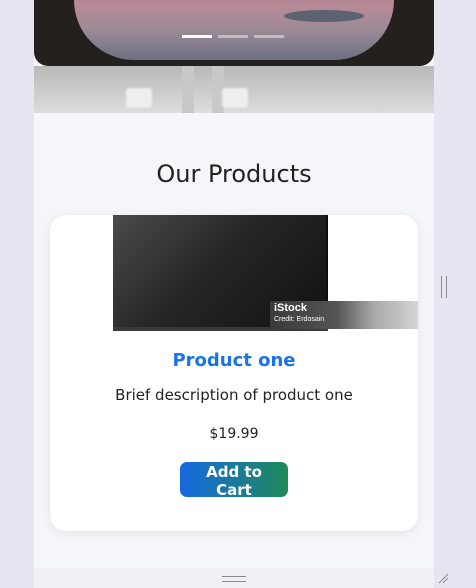 The height and width of the screenshot is (588, 476). I want to click on hero-lower-image, so click(234, 89).